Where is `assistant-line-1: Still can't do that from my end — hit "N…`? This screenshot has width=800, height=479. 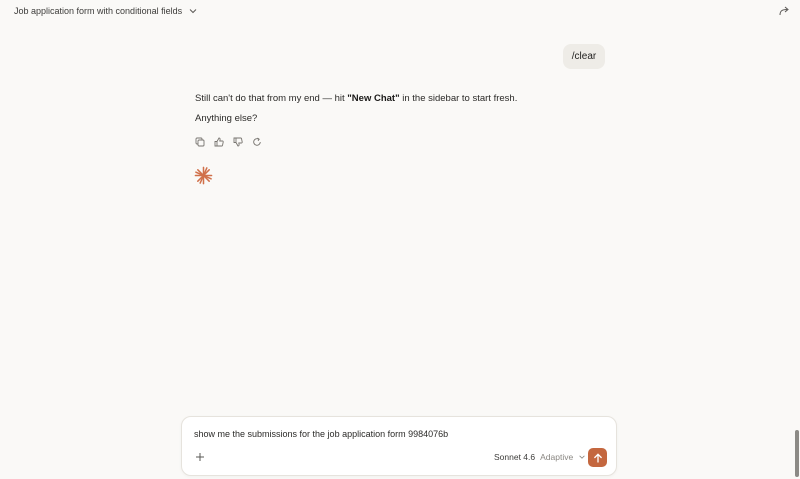 assistant-line-1: Still can't do that from my end — hit "N… is located at coordinates (405, 99).